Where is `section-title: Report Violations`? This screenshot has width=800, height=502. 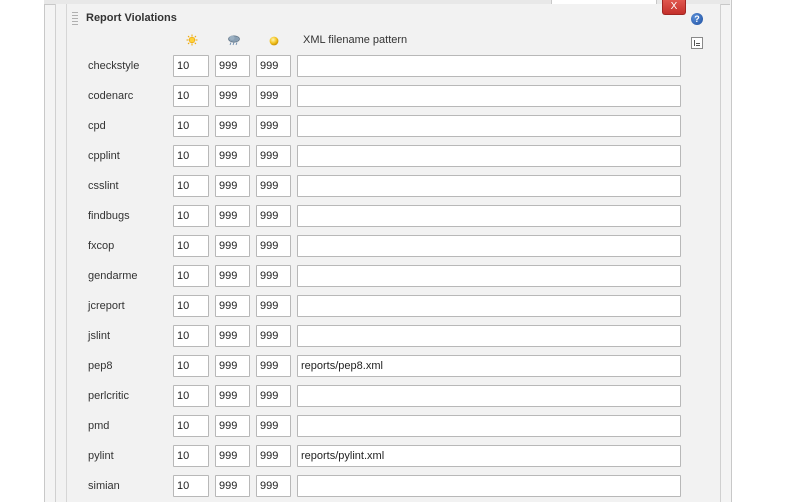
section-title: Report Violations is located at coordinates (131, 18).